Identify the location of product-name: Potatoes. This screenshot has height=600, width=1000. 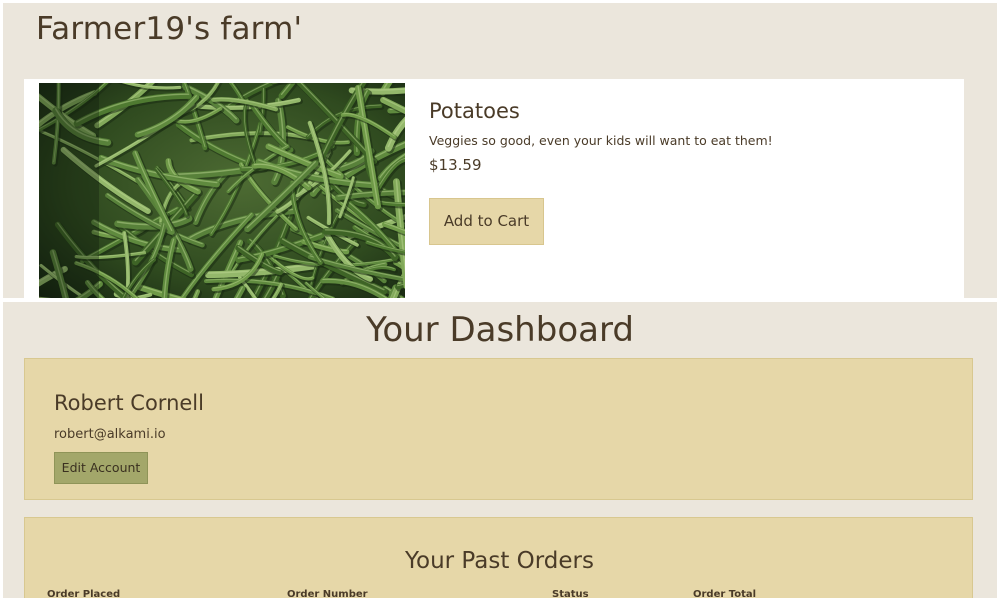
(474, 111).